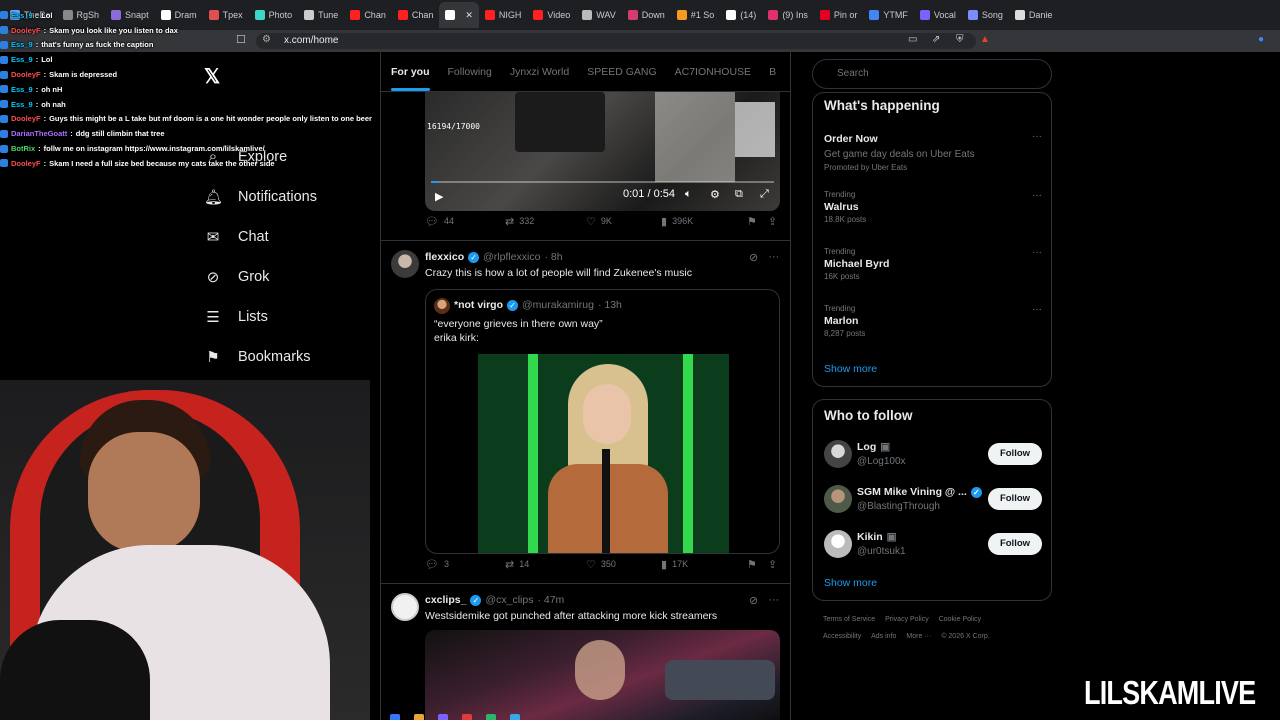 The image size is (1280, 720). What do you see at coordinates (469, 15) in the screenshot?
I see `close-tab-icon: ✕` at bounding box center [469, 15].